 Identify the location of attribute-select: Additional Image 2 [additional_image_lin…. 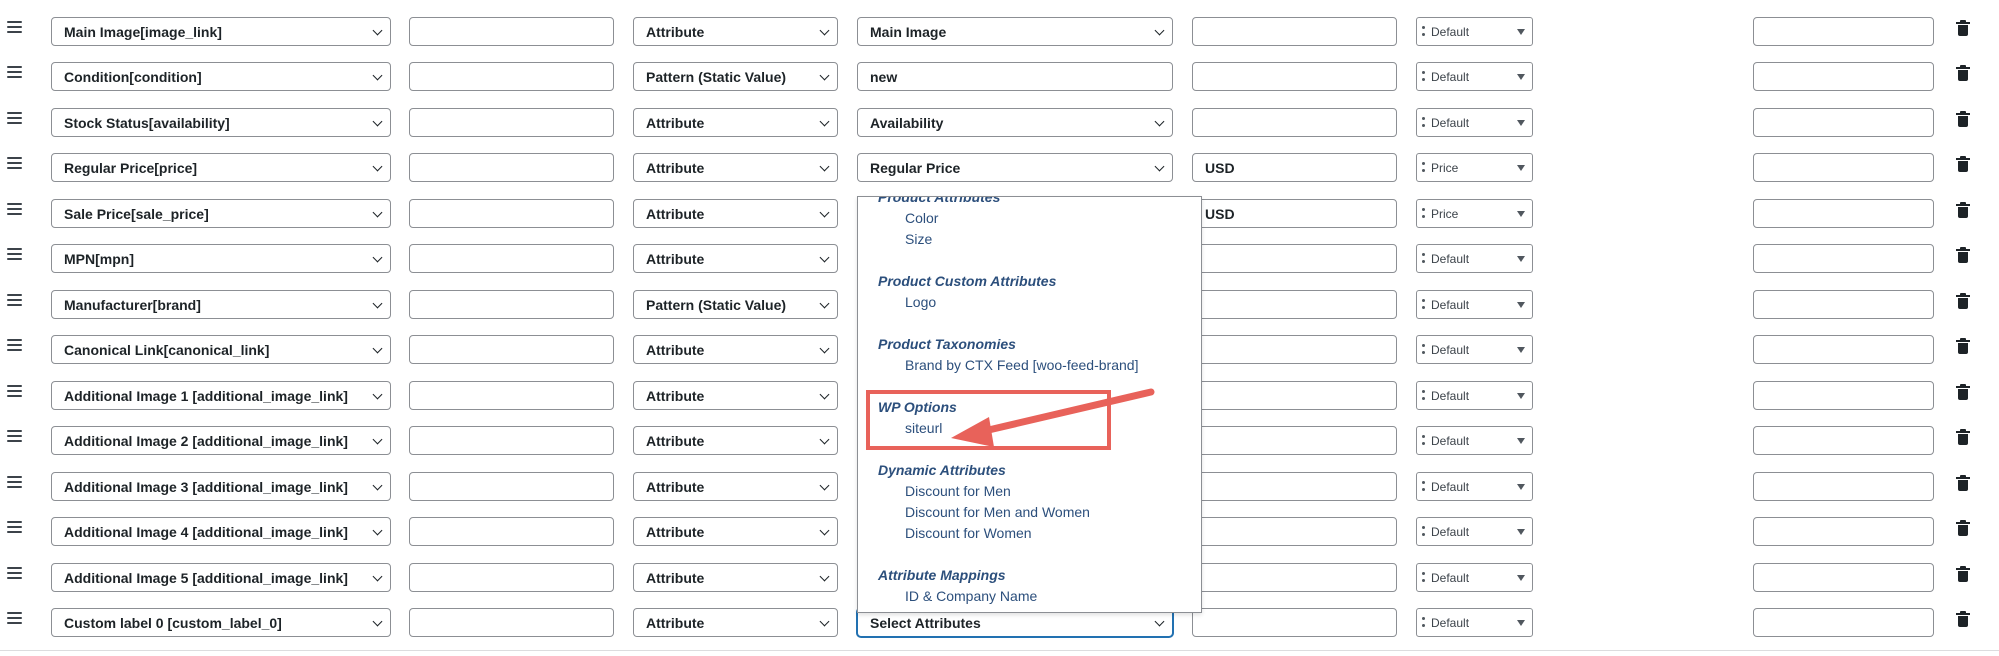
(221, 440).